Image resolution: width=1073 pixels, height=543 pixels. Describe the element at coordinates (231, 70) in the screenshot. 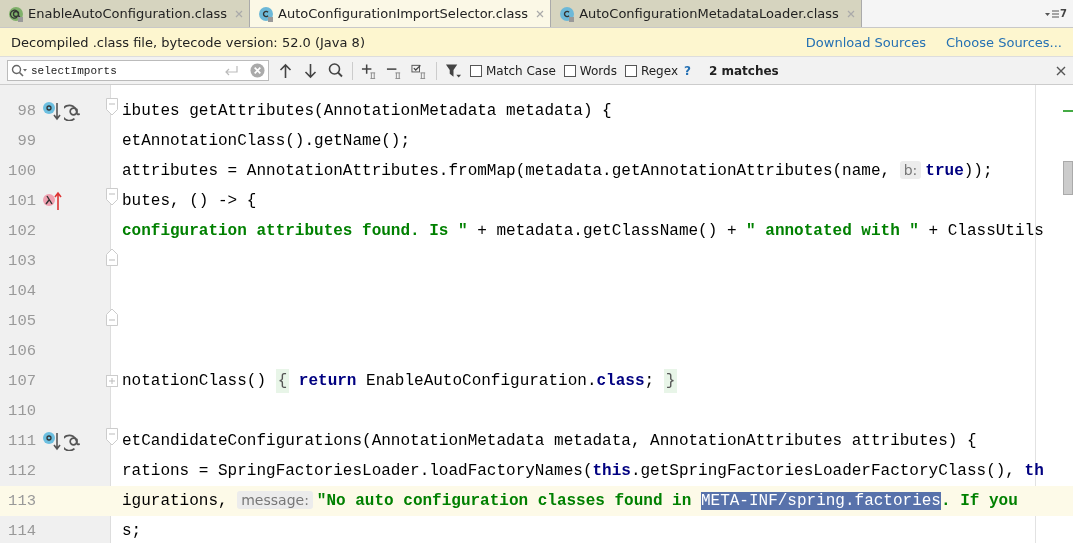

I see `enter-icon` at that location.